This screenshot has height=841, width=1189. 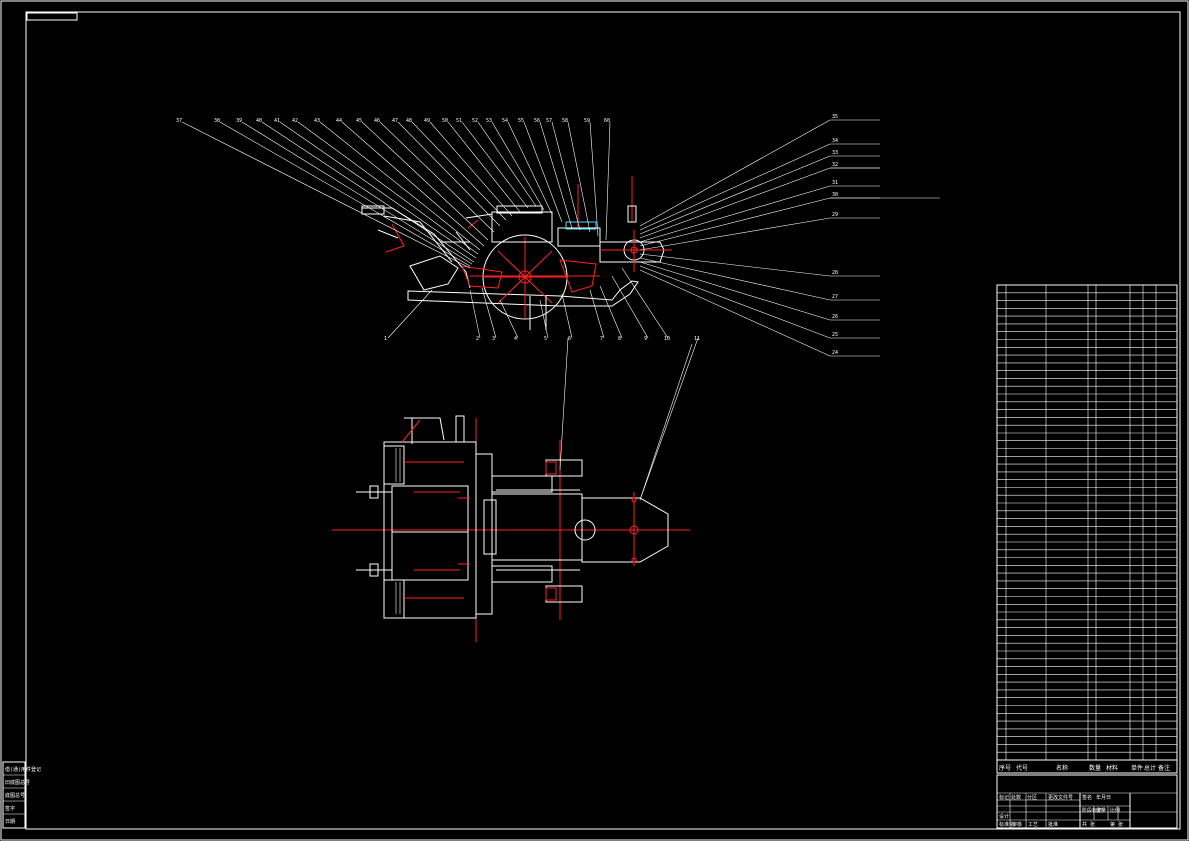 What do you see at coordinates (835, 317) in the screenshot?
I see `balloon-label: 26` at bounding box center [835, 317].